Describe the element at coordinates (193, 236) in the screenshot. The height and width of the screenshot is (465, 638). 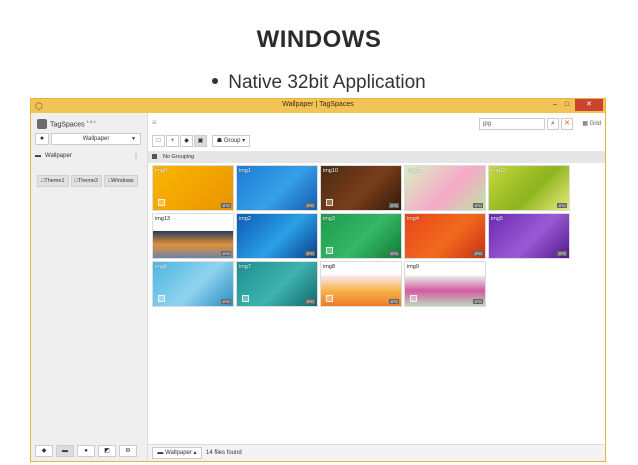
I see `file-tile: img13 JPG` at that location.